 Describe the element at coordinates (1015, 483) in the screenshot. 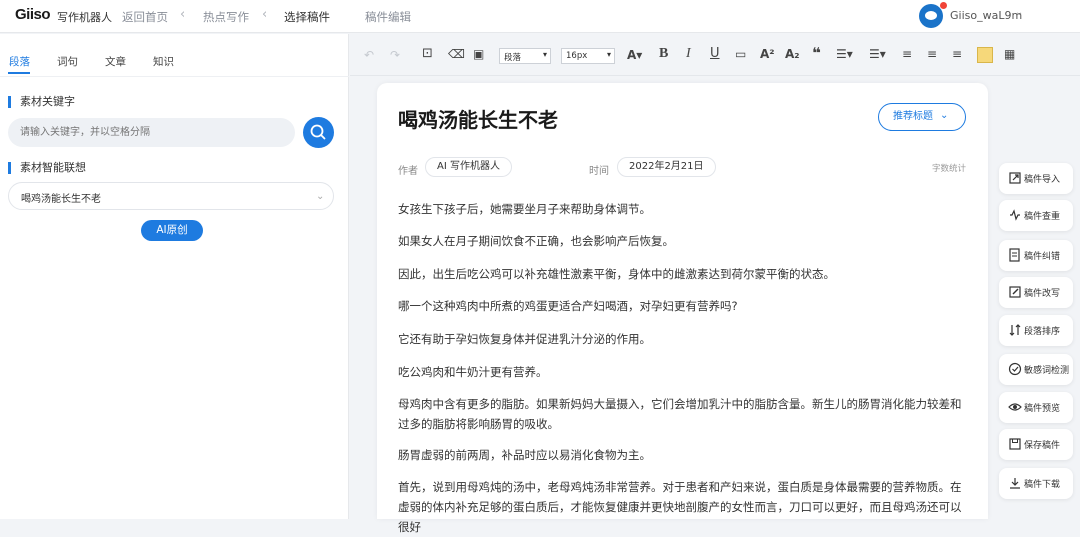

I see `download-icon` at that location.